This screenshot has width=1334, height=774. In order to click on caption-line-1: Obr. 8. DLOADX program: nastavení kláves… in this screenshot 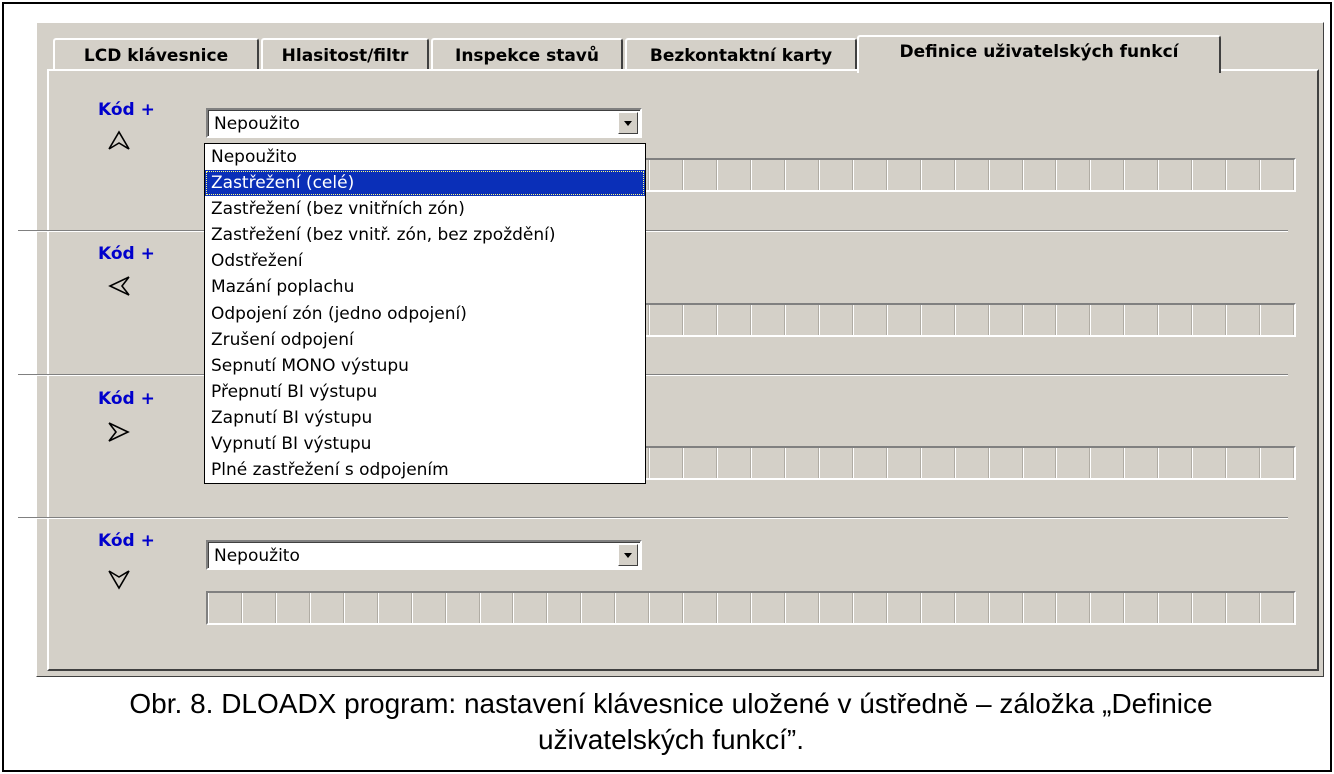, I will do `click(671, 703)`.